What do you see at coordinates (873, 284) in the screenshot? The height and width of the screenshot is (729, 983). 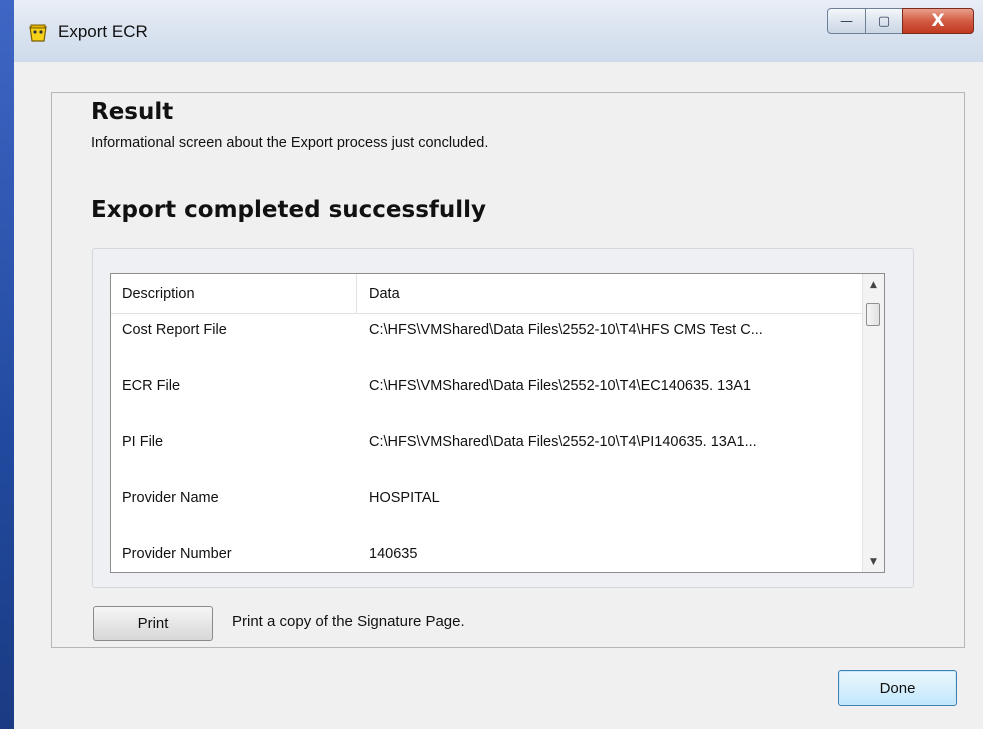 I see `scroll-up-icon: ▲` at bounding box center [873, 284].